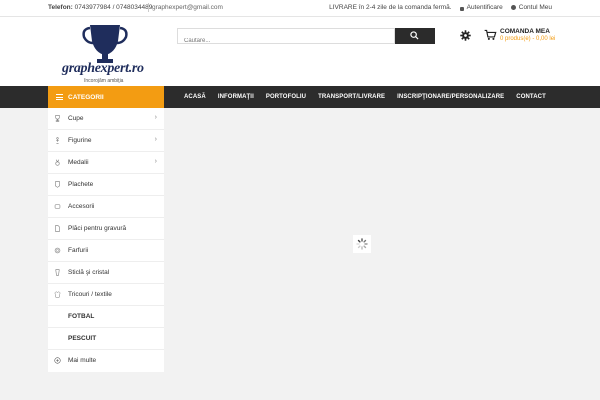  What do you see at coordinates (390, 7) in the screenshot?
I see `delivery-info: LIVRARE în 2-4 zile de la comanda fermă.` at bounding box center [390, 7].